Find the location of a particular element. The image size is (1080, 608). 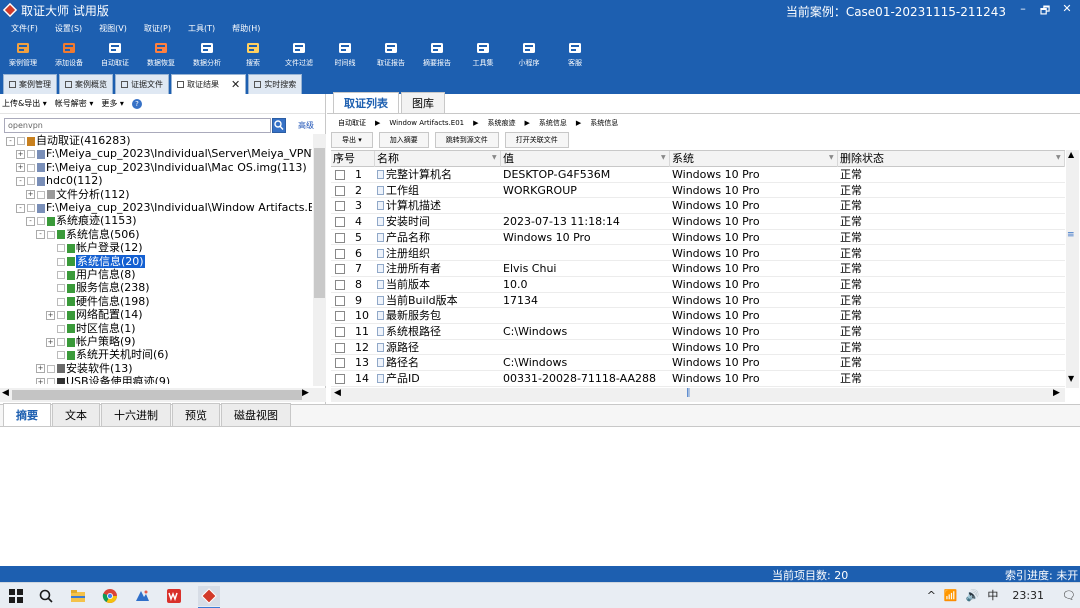

tree-node: + 安装软件(13) is located at coordinates (84, 368).